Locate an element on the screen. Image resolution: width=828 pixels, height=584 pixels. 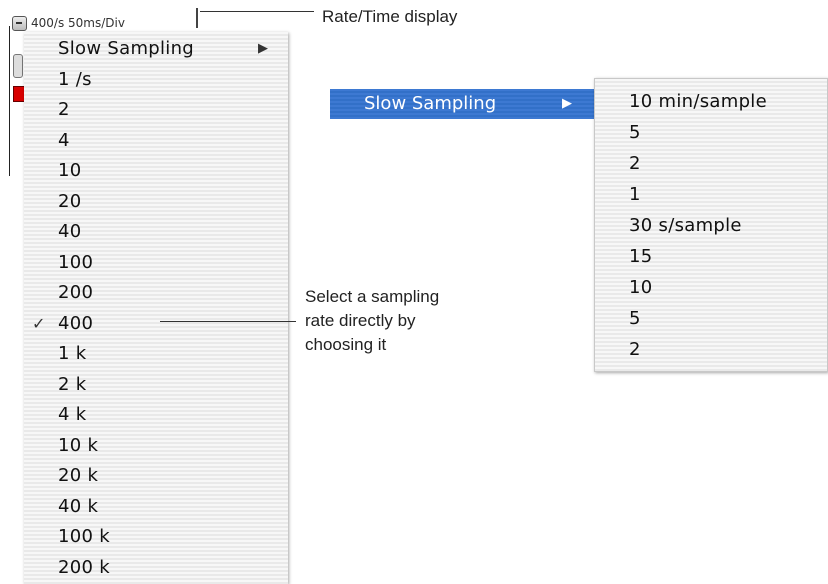
slow-sampling-menu-item-highlighted: Slow Sampling ▶ is located at coordinates (462, 104).